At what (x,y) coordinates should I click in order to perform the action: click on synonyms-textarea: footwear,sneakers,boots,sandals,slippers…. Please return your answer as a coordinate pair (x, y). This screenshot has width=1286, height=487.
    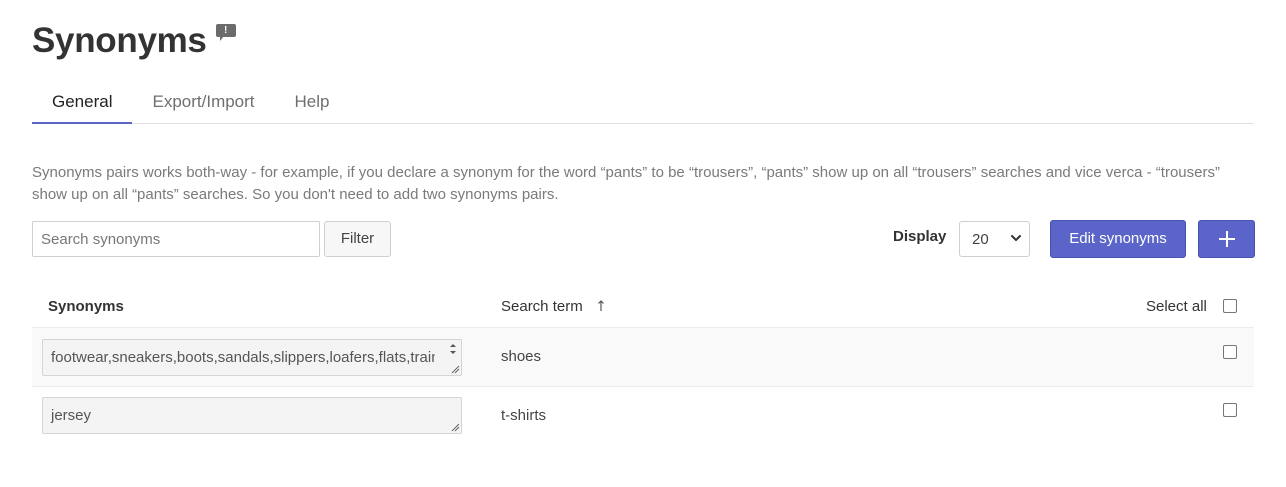
    Looking at the image, I should click on (252, 357).